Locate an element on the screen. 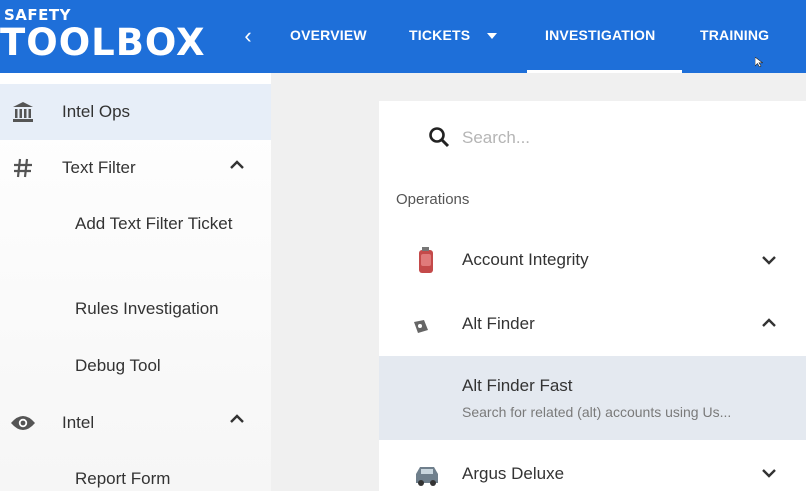  logo-text-main: TOOLBOX is located at coordinates (103, 42).